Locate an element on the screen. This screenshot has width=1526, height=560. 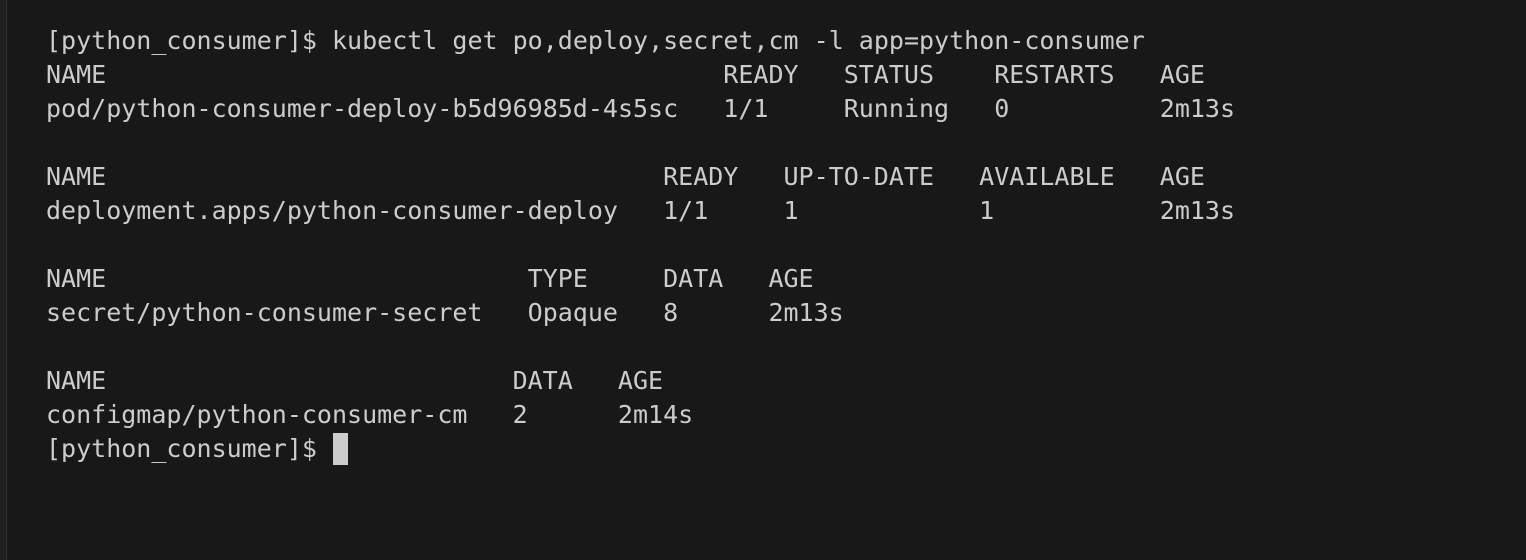
pods-header-name: NAME is located at coordinates (76, 74).